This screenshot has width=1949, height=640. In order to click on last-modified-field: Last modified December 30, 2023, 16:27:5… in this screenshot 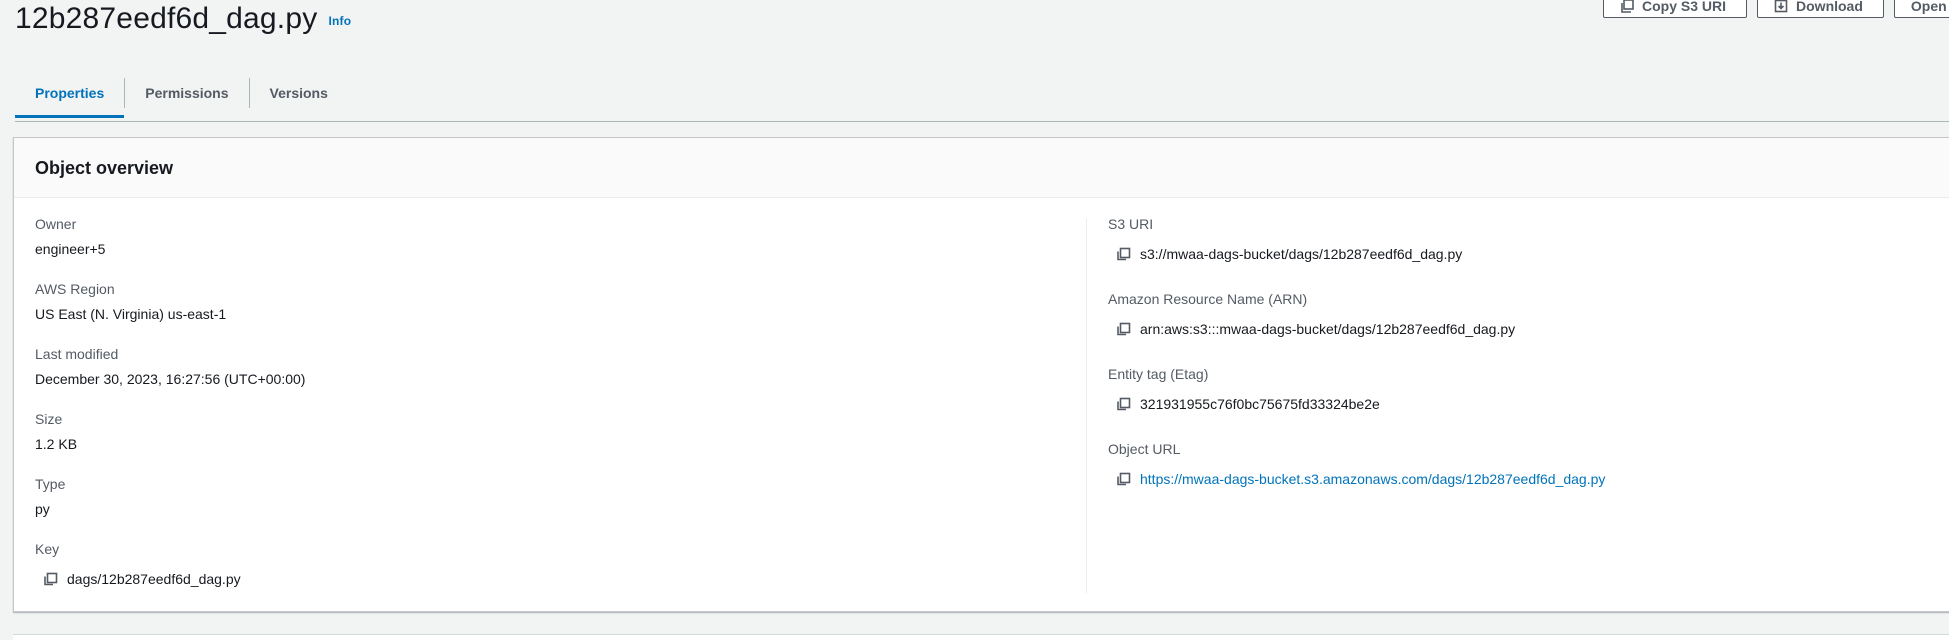, I will do `click(170, 366)`.